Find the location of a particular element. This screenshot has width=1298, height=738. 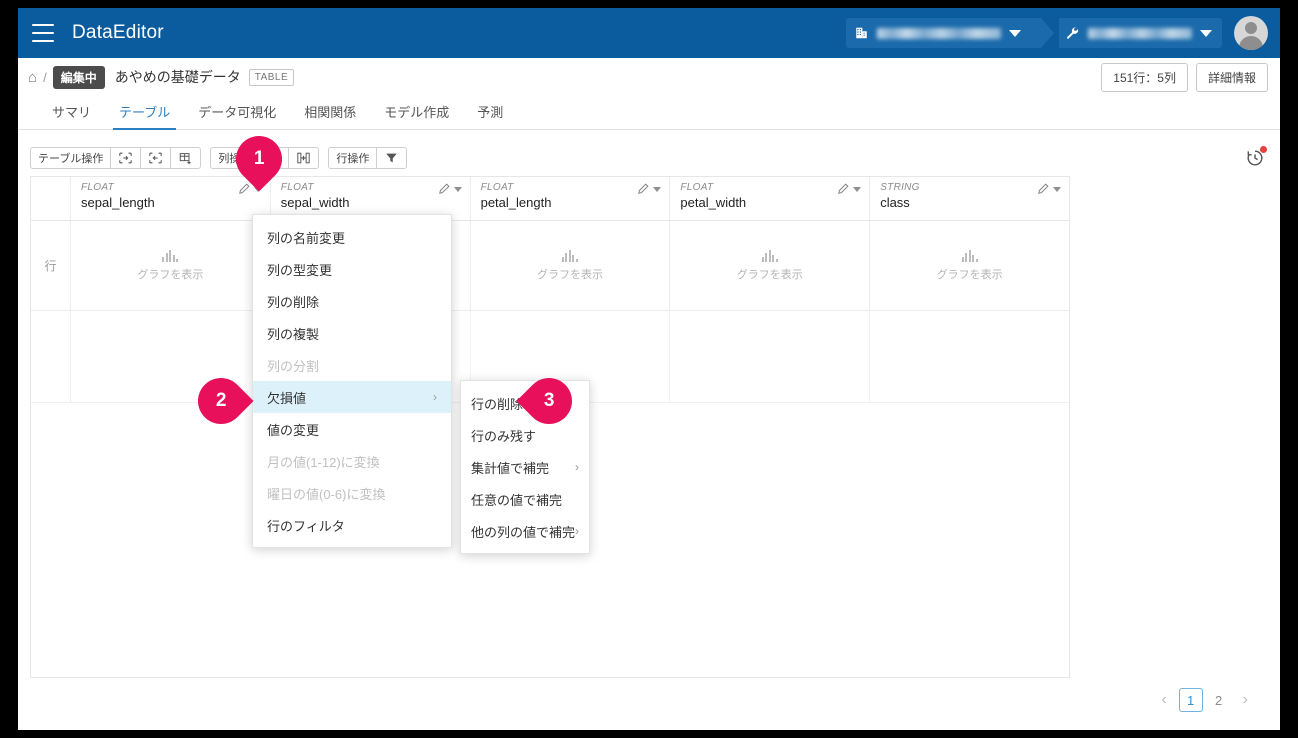

insert-column-icon-button is located at coordinates (304, 158).